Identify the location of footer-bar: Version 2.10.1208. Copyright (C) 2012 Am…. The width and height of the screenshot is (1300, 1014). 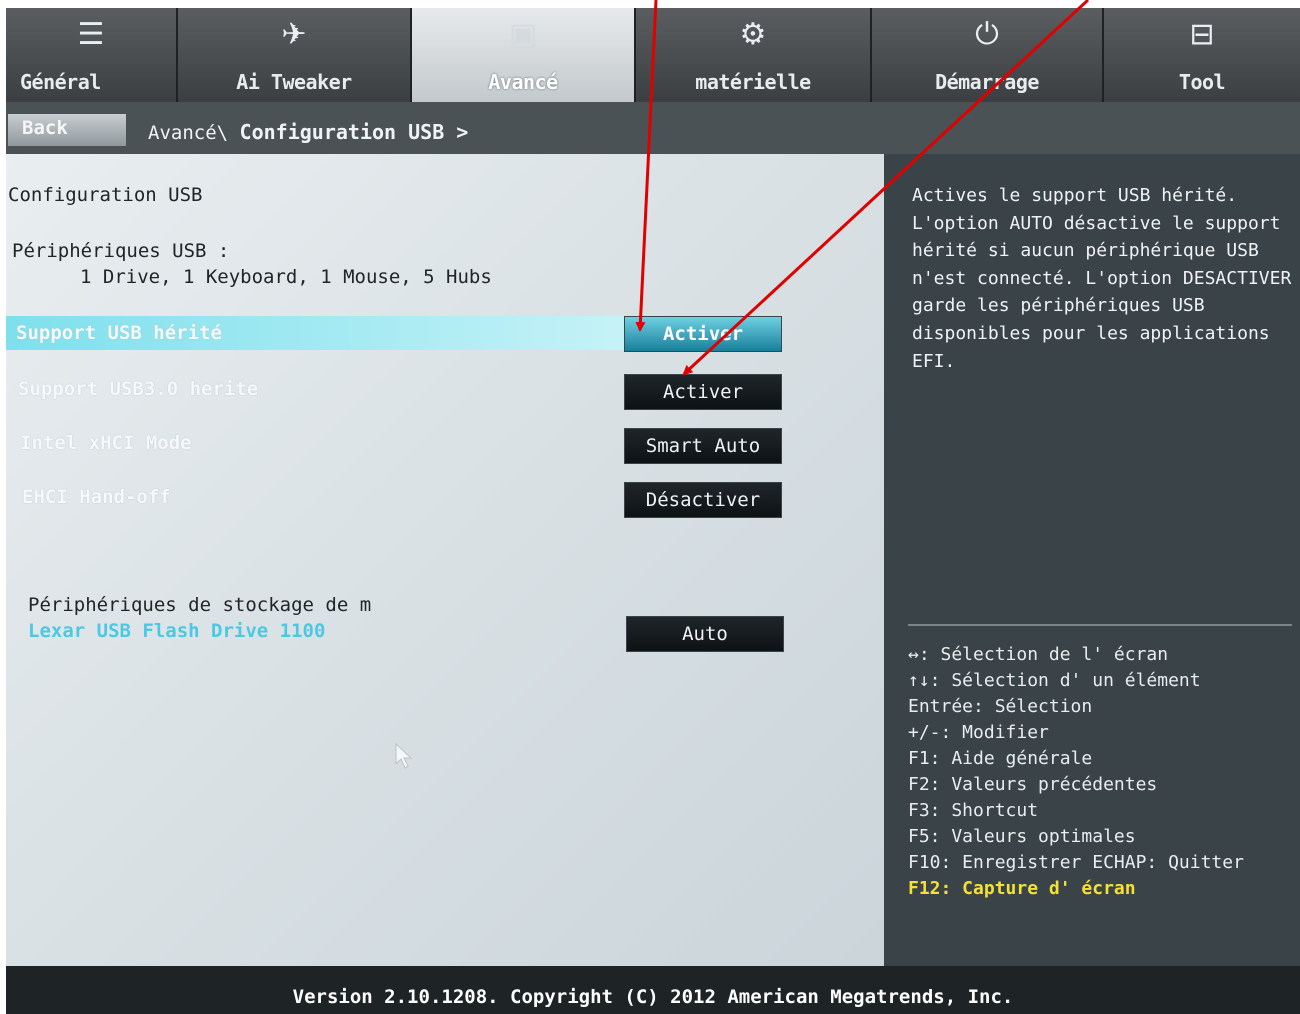
(653, 990).